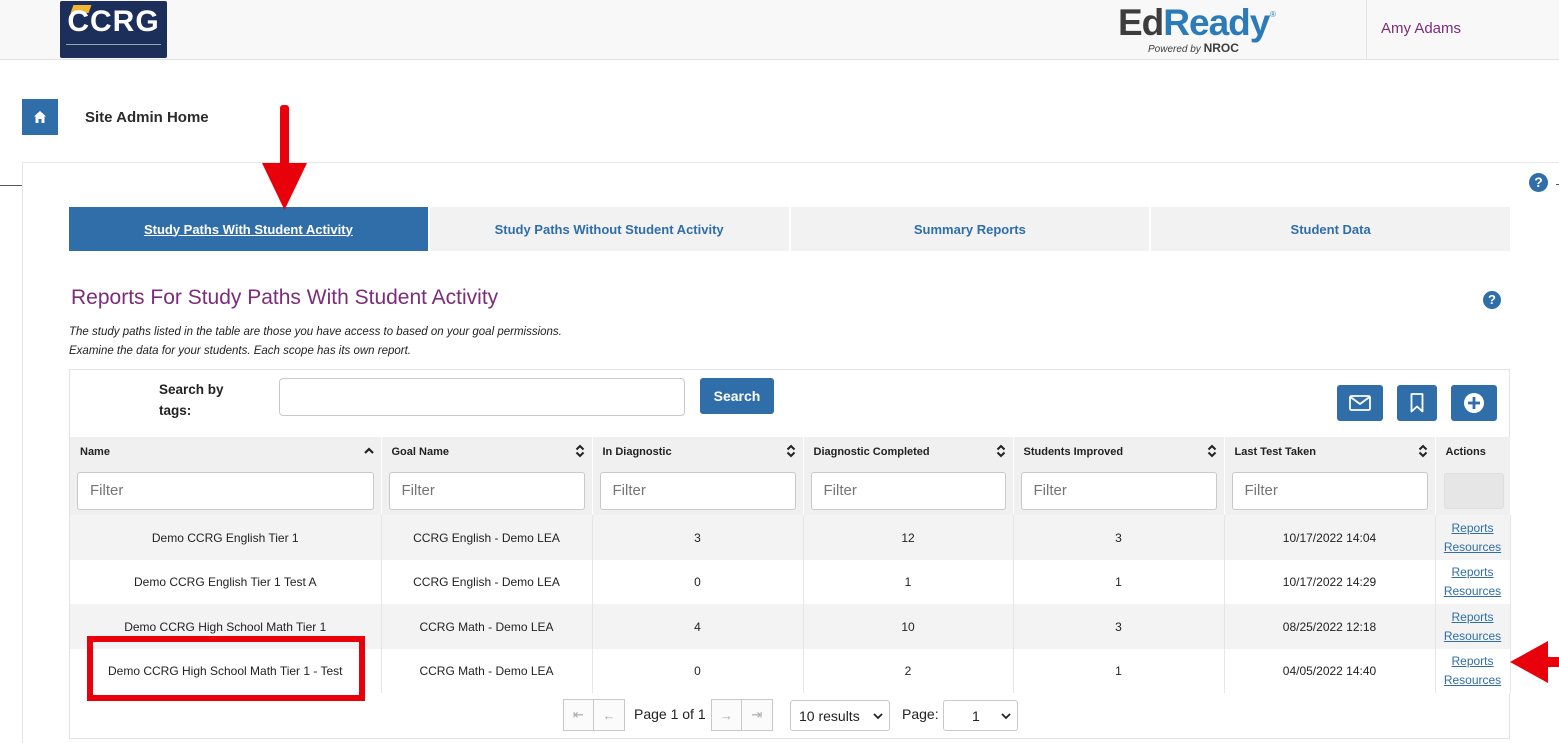  What do you see at coordinates (226, 451) in the screenshot?
I see `col-header-name: Name` at bounding box center [226, 451].